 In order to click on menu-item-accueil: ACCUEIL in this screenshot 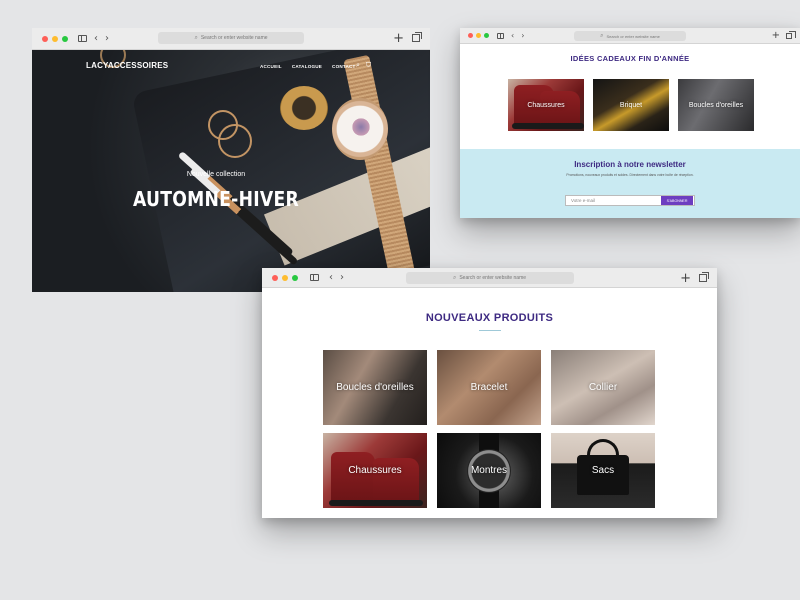, I will do `click(271, 66)`.